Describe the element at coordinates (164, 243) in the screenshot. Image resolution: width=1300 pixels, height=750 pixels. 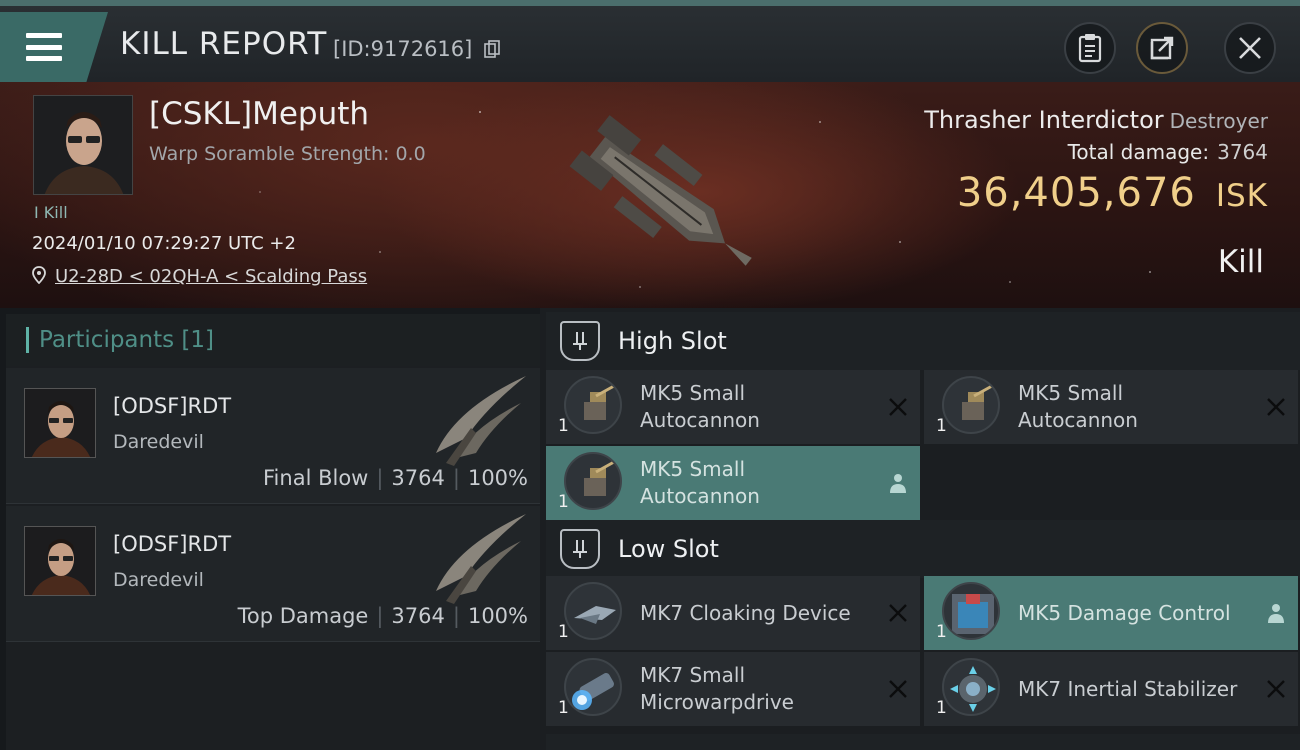
I see `kill-datetime: 2024/01/10 07:29:27 UTC +2` at that location.